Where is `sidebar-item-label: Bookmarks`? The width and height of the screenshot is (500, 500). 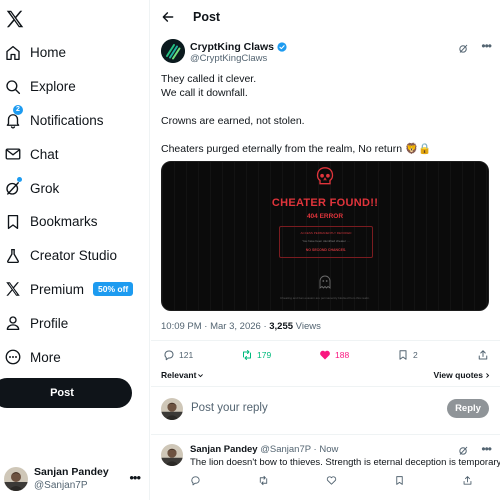 sidebar-item-label: Bookmarks is located at coordinates (64, 222).